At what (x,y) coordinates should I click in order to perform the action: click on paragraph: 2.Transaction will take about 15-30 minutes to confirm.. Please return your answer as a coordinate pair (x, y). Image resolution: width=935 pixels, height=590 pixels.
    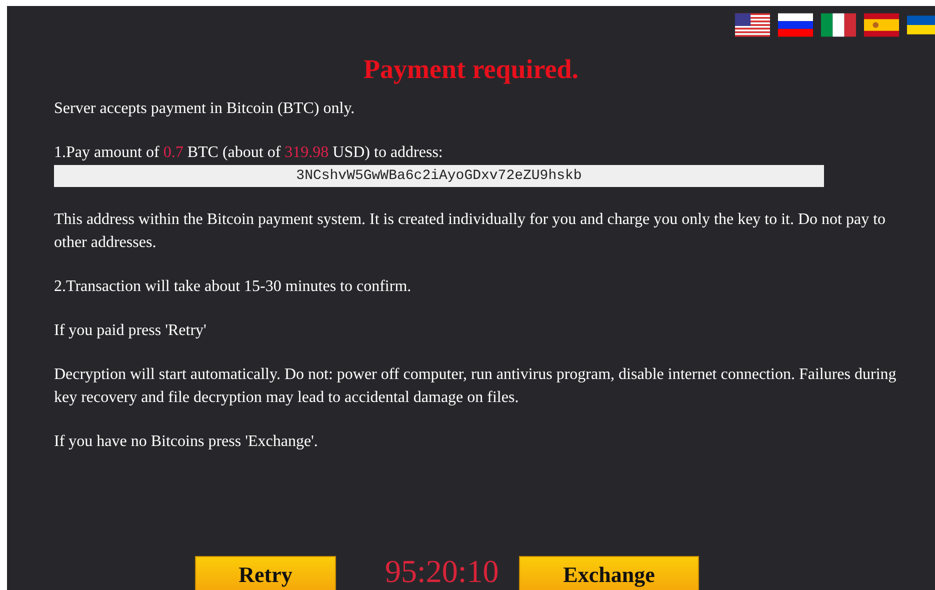
    Looking at the image, I should click on (233, 287).